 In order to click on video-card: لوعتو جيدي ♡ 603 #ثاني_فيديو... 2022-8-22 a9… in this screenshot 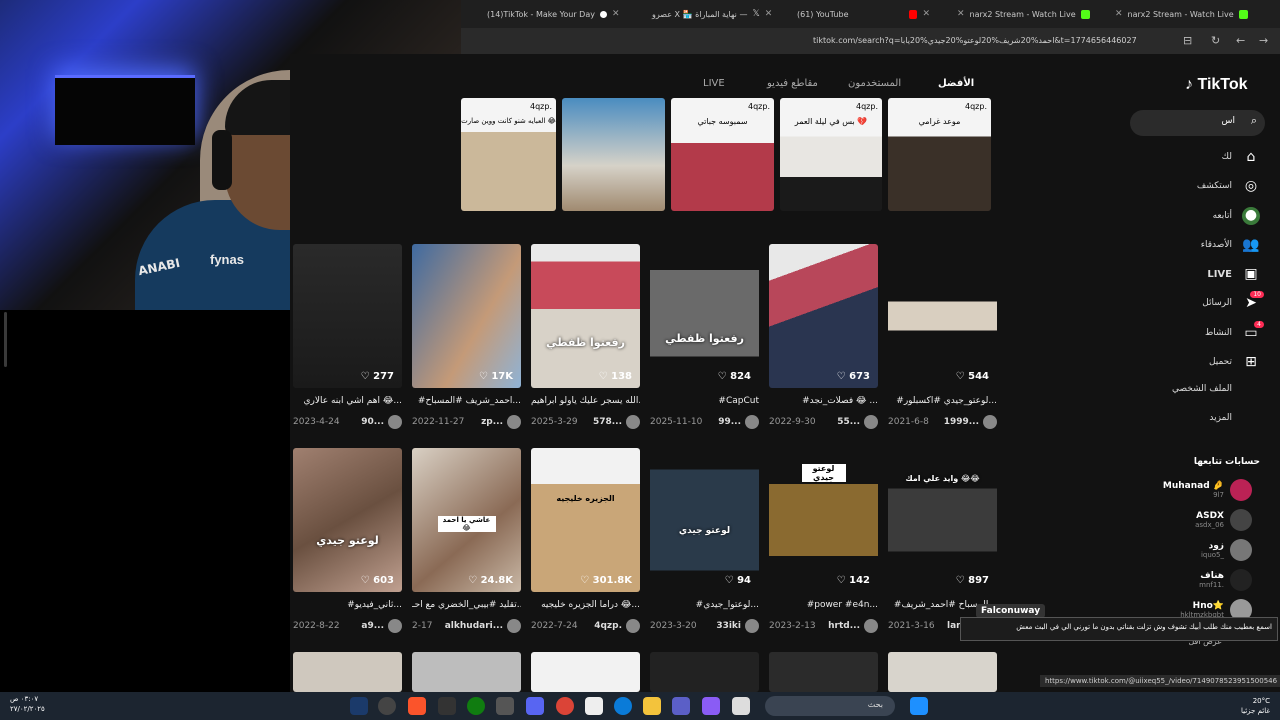, I will do `click(347, 540)`.